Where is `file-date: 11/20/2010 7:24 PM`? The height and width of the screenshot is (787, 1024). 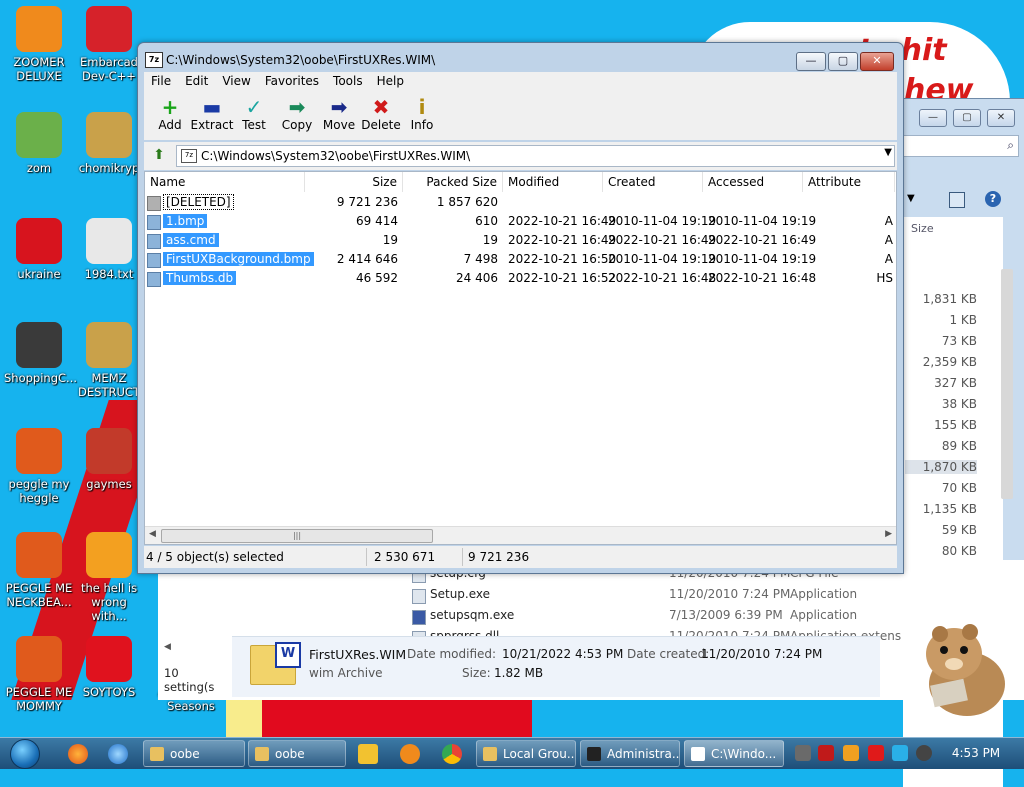 file-date: 11/20/2010 7:24 PM is located at coordinates (729, 594).